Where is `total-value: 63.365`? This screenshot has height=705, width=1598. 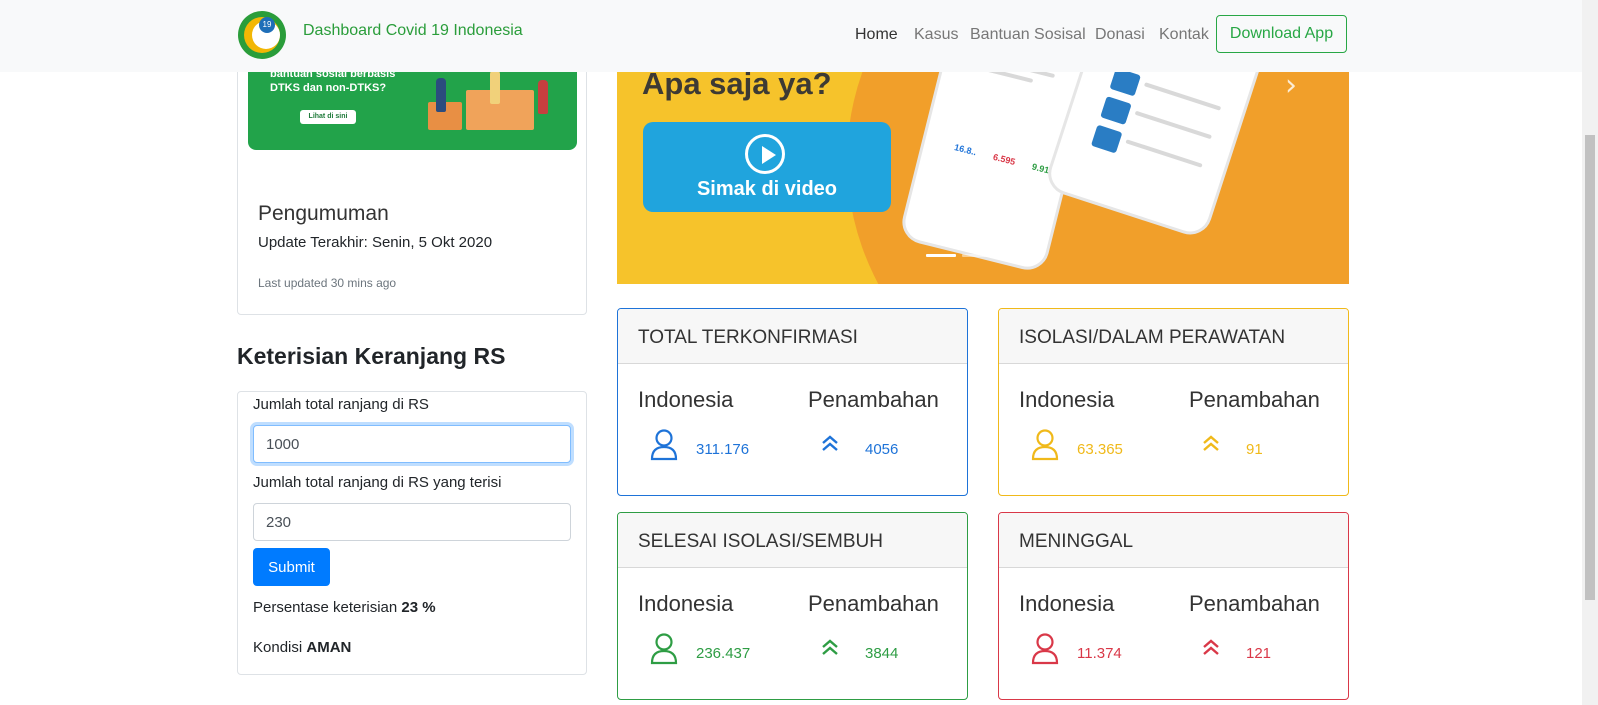
total-value: 63.365 is located at coordinates (1100, 449).